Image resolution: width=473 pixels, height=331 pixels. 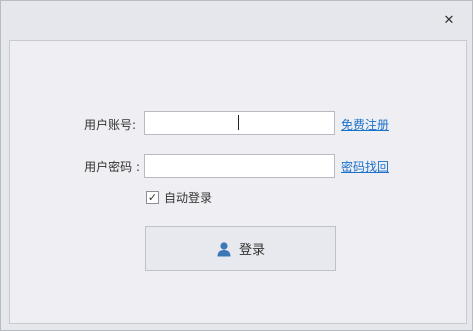 I want to click on close-button: ✕, so click(x=449, y=20).